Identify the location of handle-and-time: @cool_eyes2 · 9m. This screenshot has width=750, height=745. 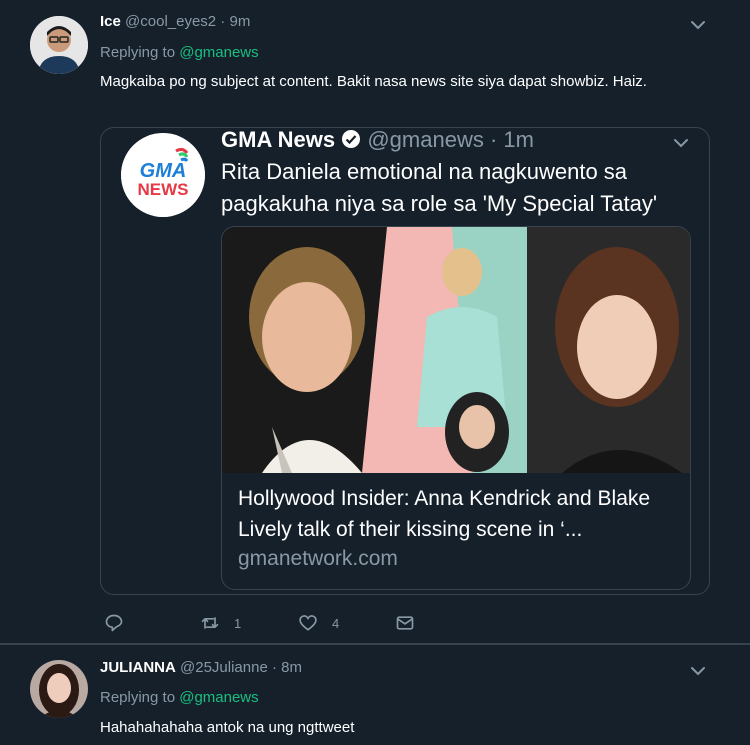
(187, 21).